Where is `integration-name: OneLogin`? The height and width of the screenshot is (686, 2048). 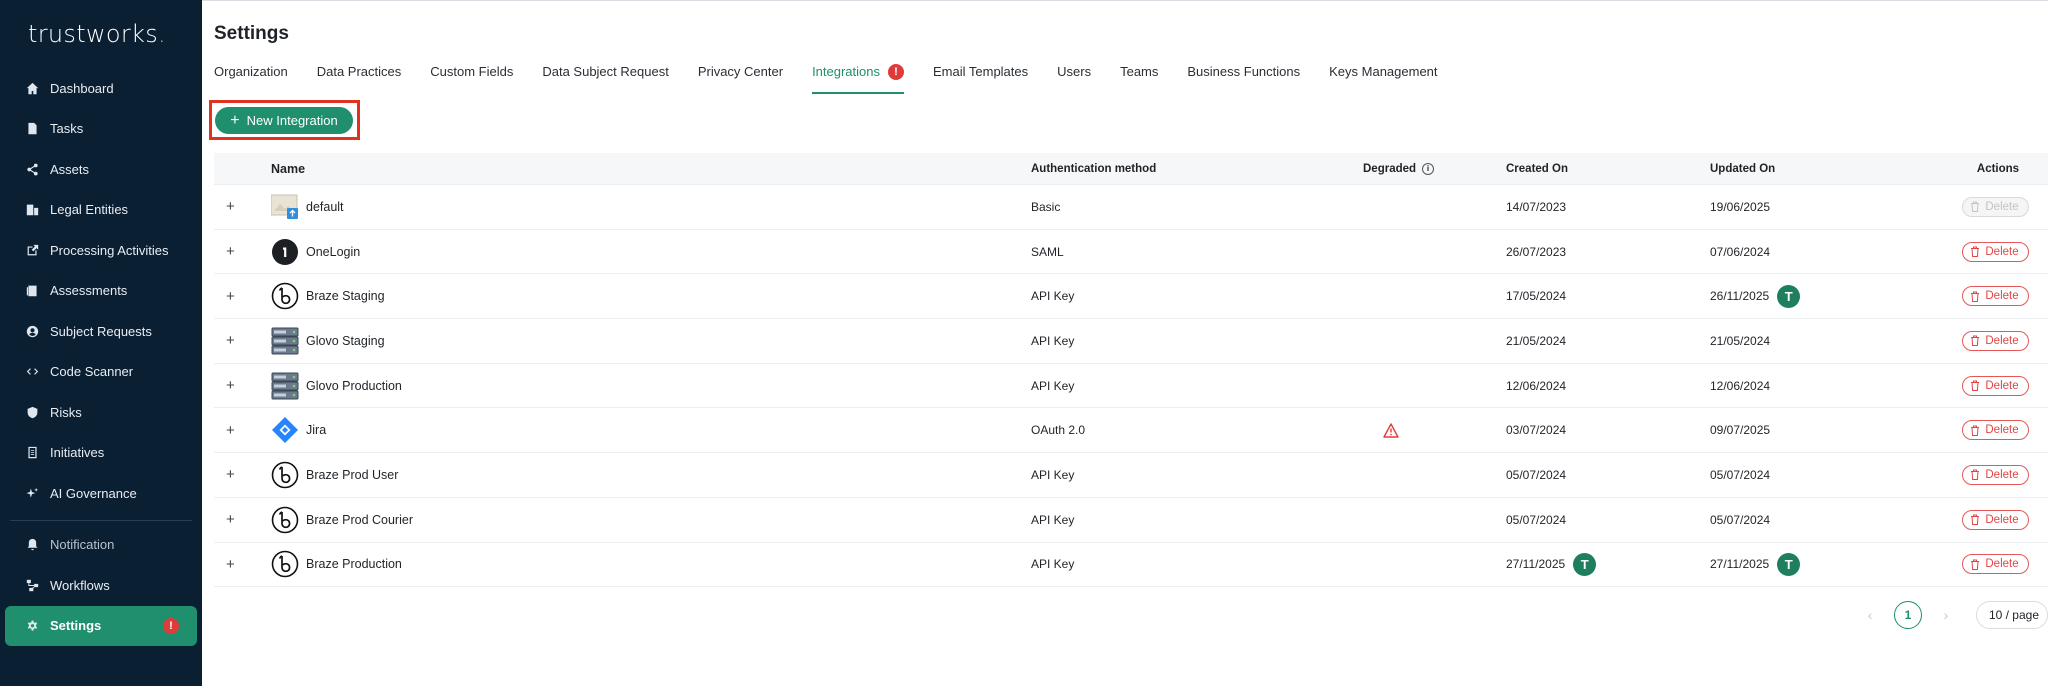 integration-name: OneLogin is located at coordinates (333, 252).